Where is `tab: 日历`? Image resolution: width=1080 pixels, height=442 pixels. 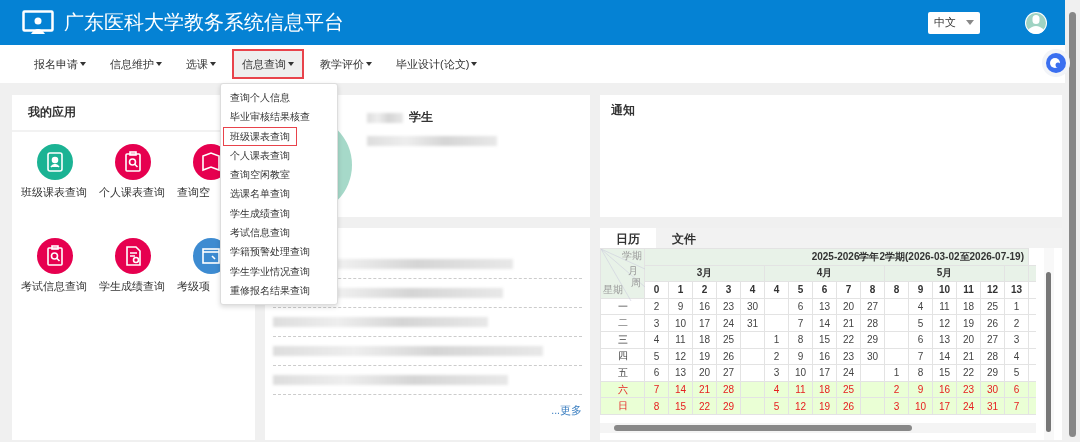 tab: 日历 is located at coordinates (628, 238).